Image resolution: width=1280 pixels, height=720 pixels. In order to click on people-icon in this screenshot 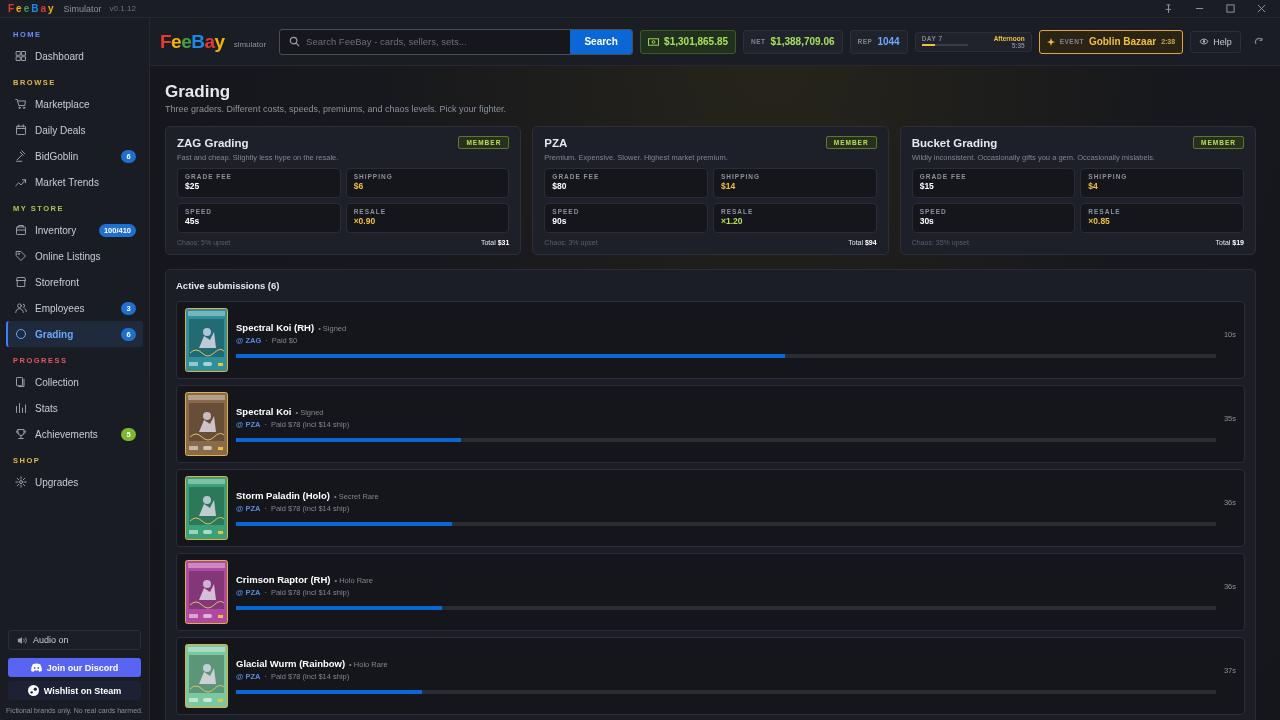, I will do `click(21, 308)`.